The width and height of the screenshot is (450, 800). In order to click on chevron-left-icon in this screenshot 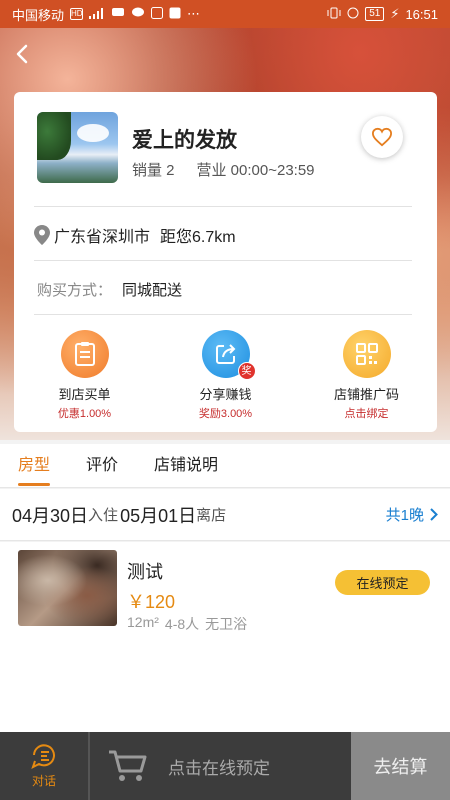, I will do `click(22, 54)`.